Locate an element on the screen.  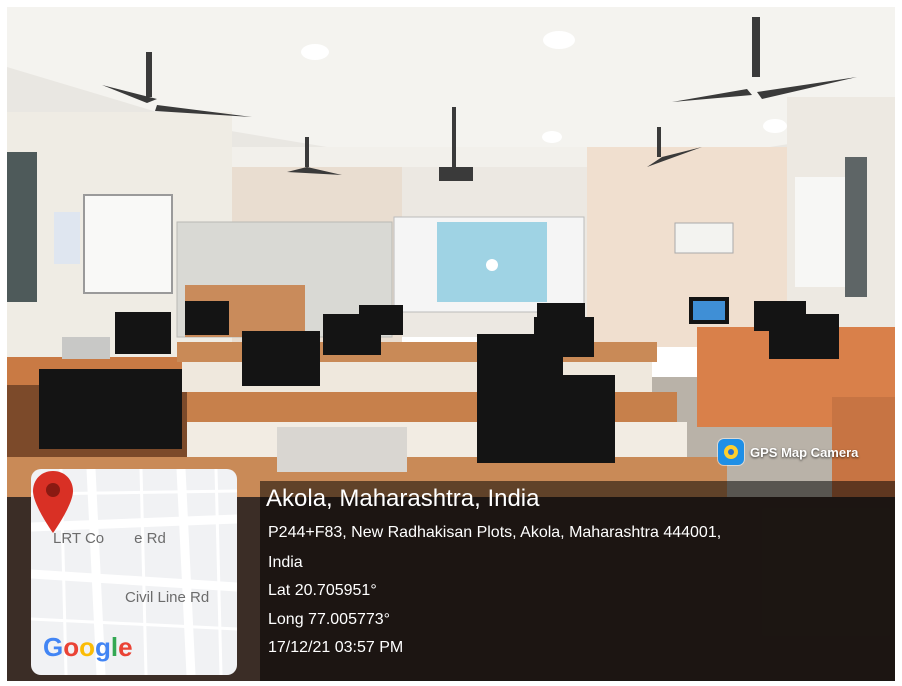
location-lat: Lat 20.705951° is located at coordinates (322, 590).